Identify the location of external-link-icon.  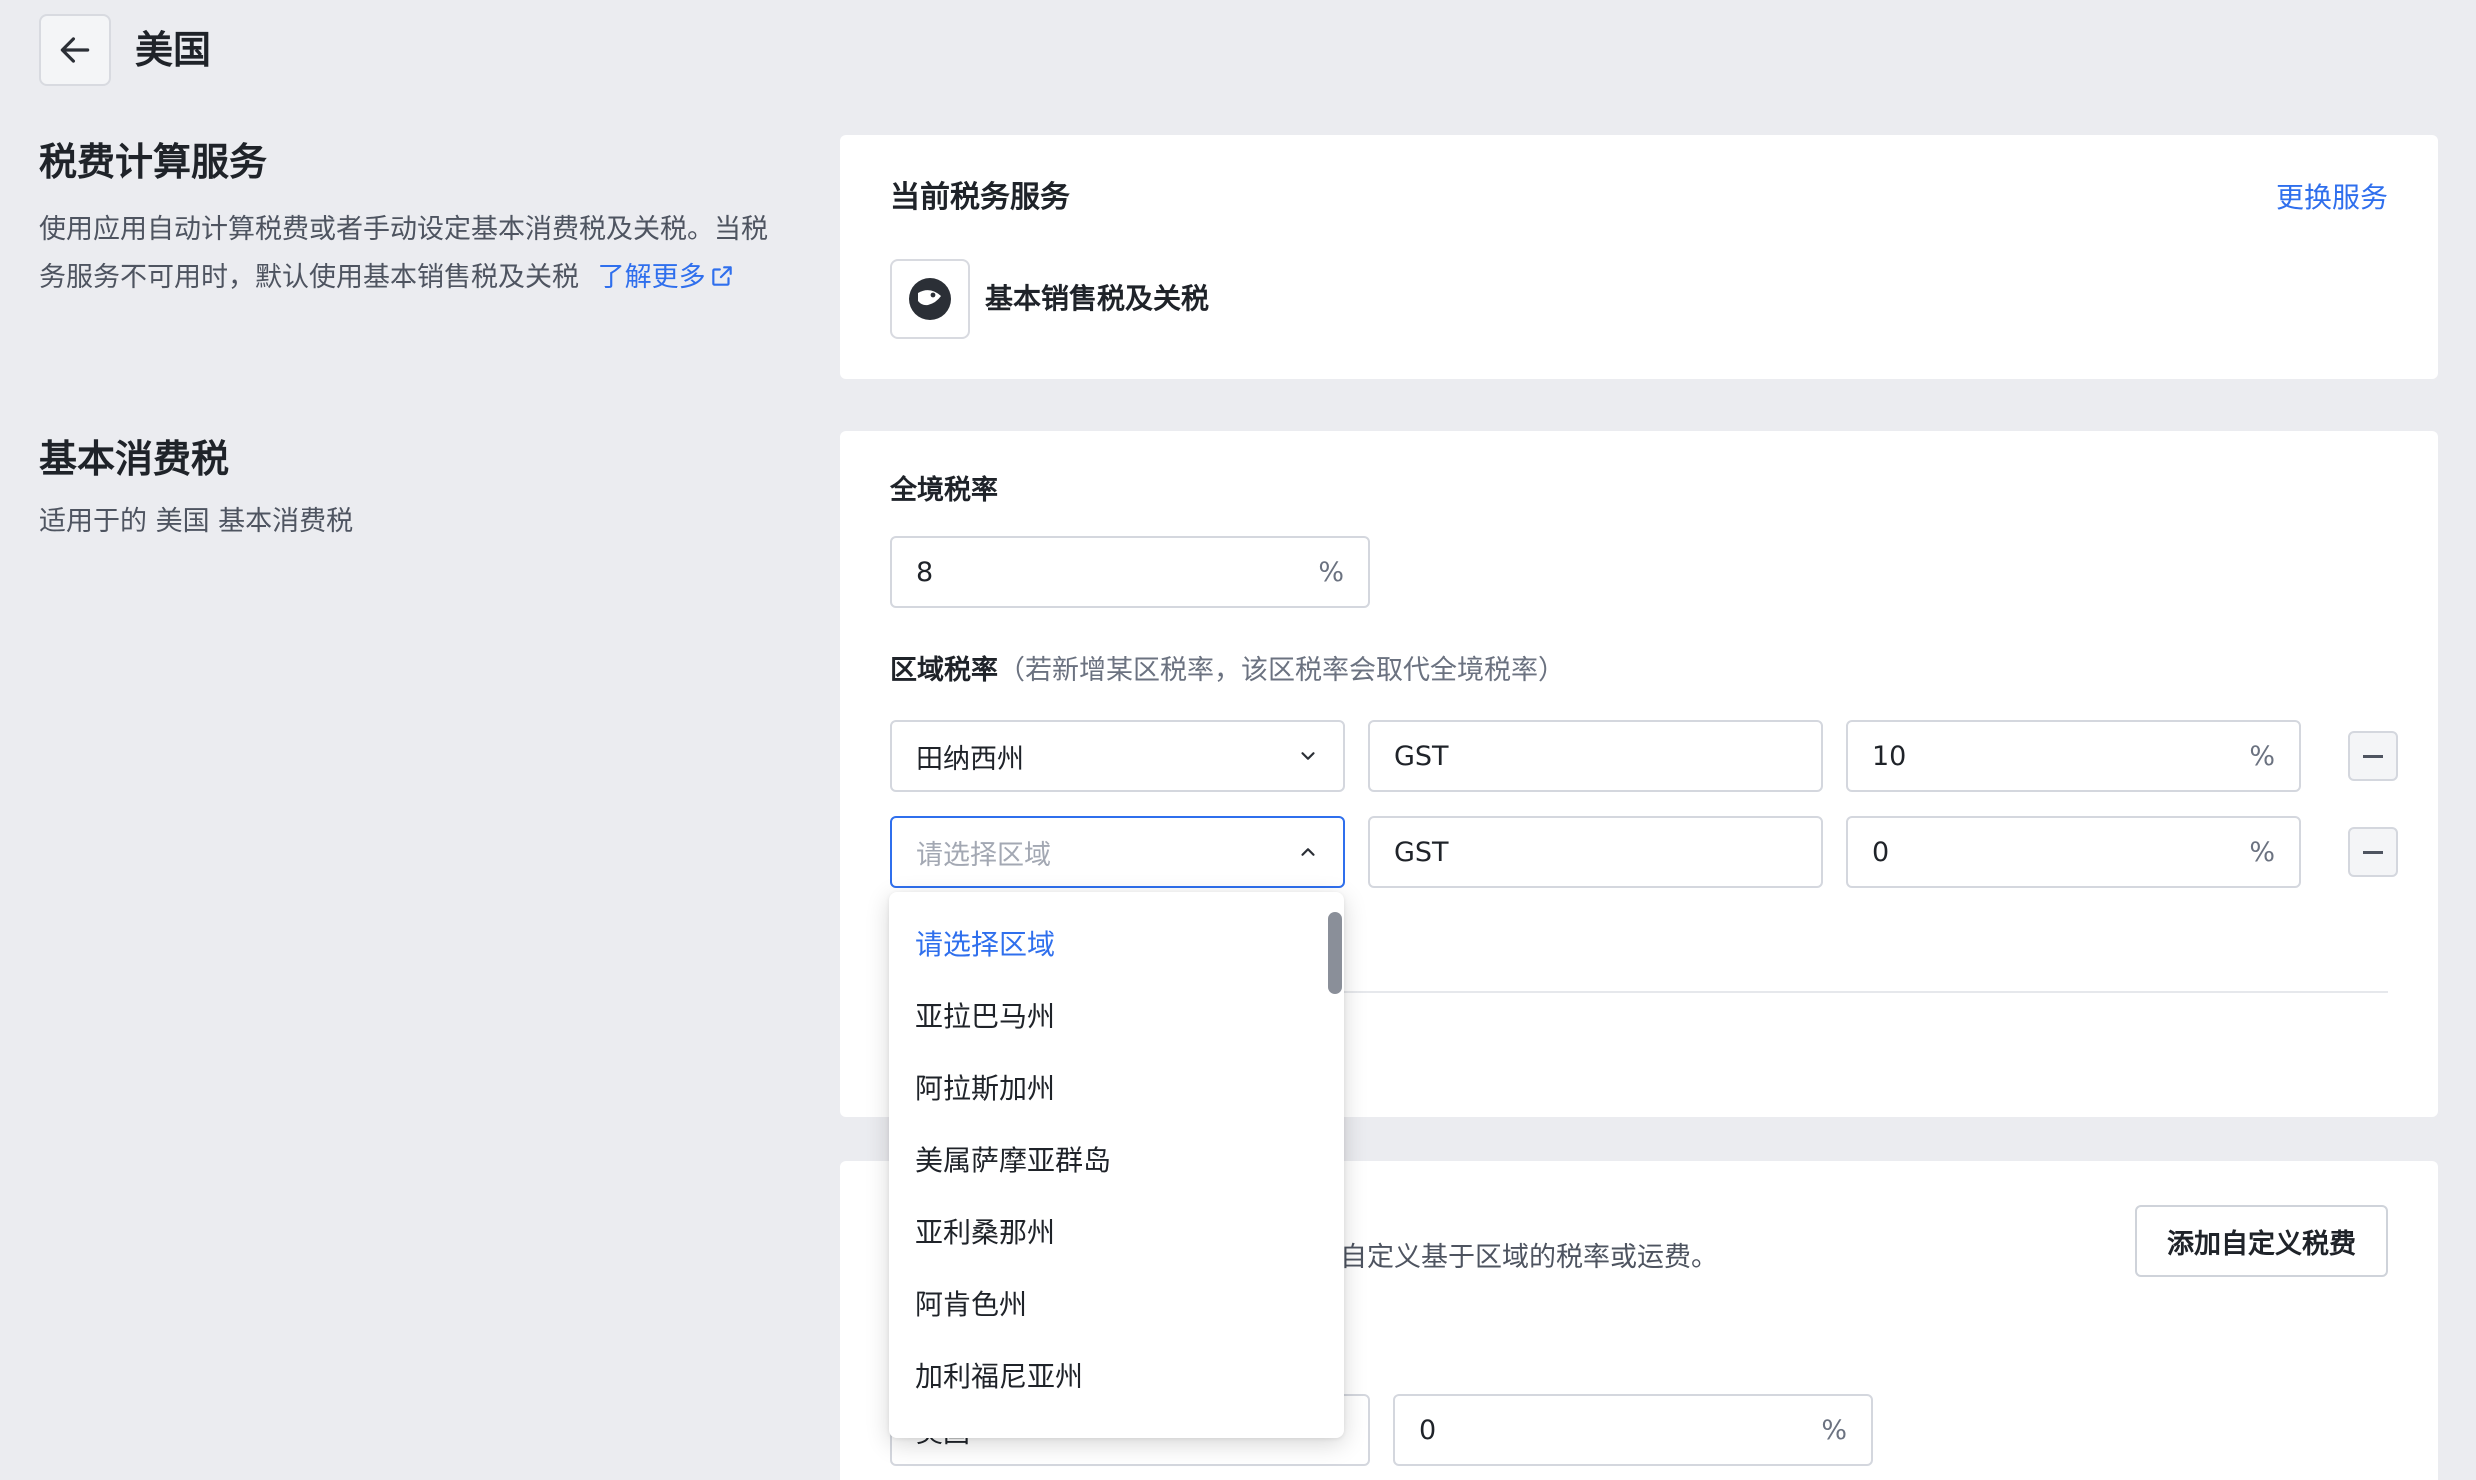
(721, 276).